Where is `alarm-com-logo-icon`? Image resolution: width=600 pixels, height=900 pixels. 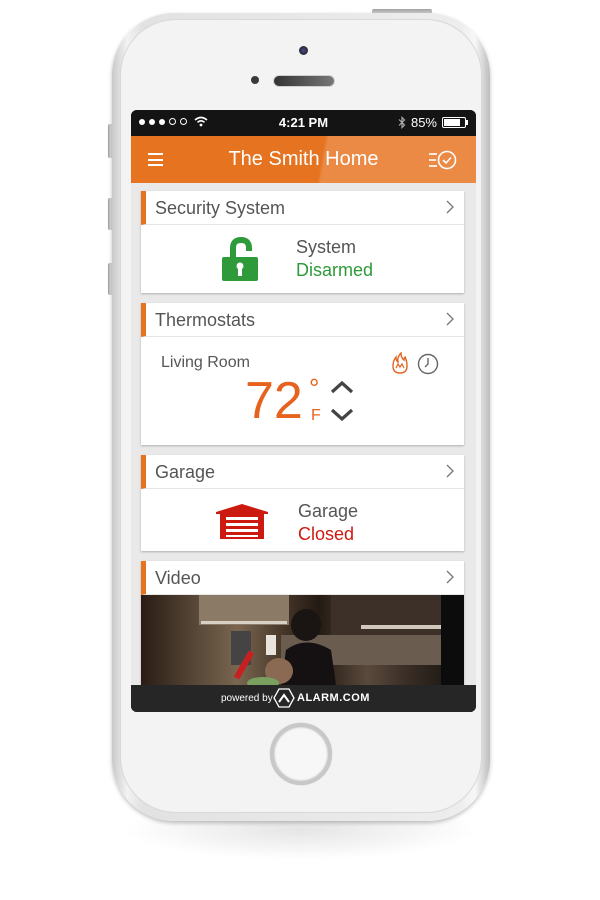
alarm-com-logo-icon is located at coordinates (284, 698).